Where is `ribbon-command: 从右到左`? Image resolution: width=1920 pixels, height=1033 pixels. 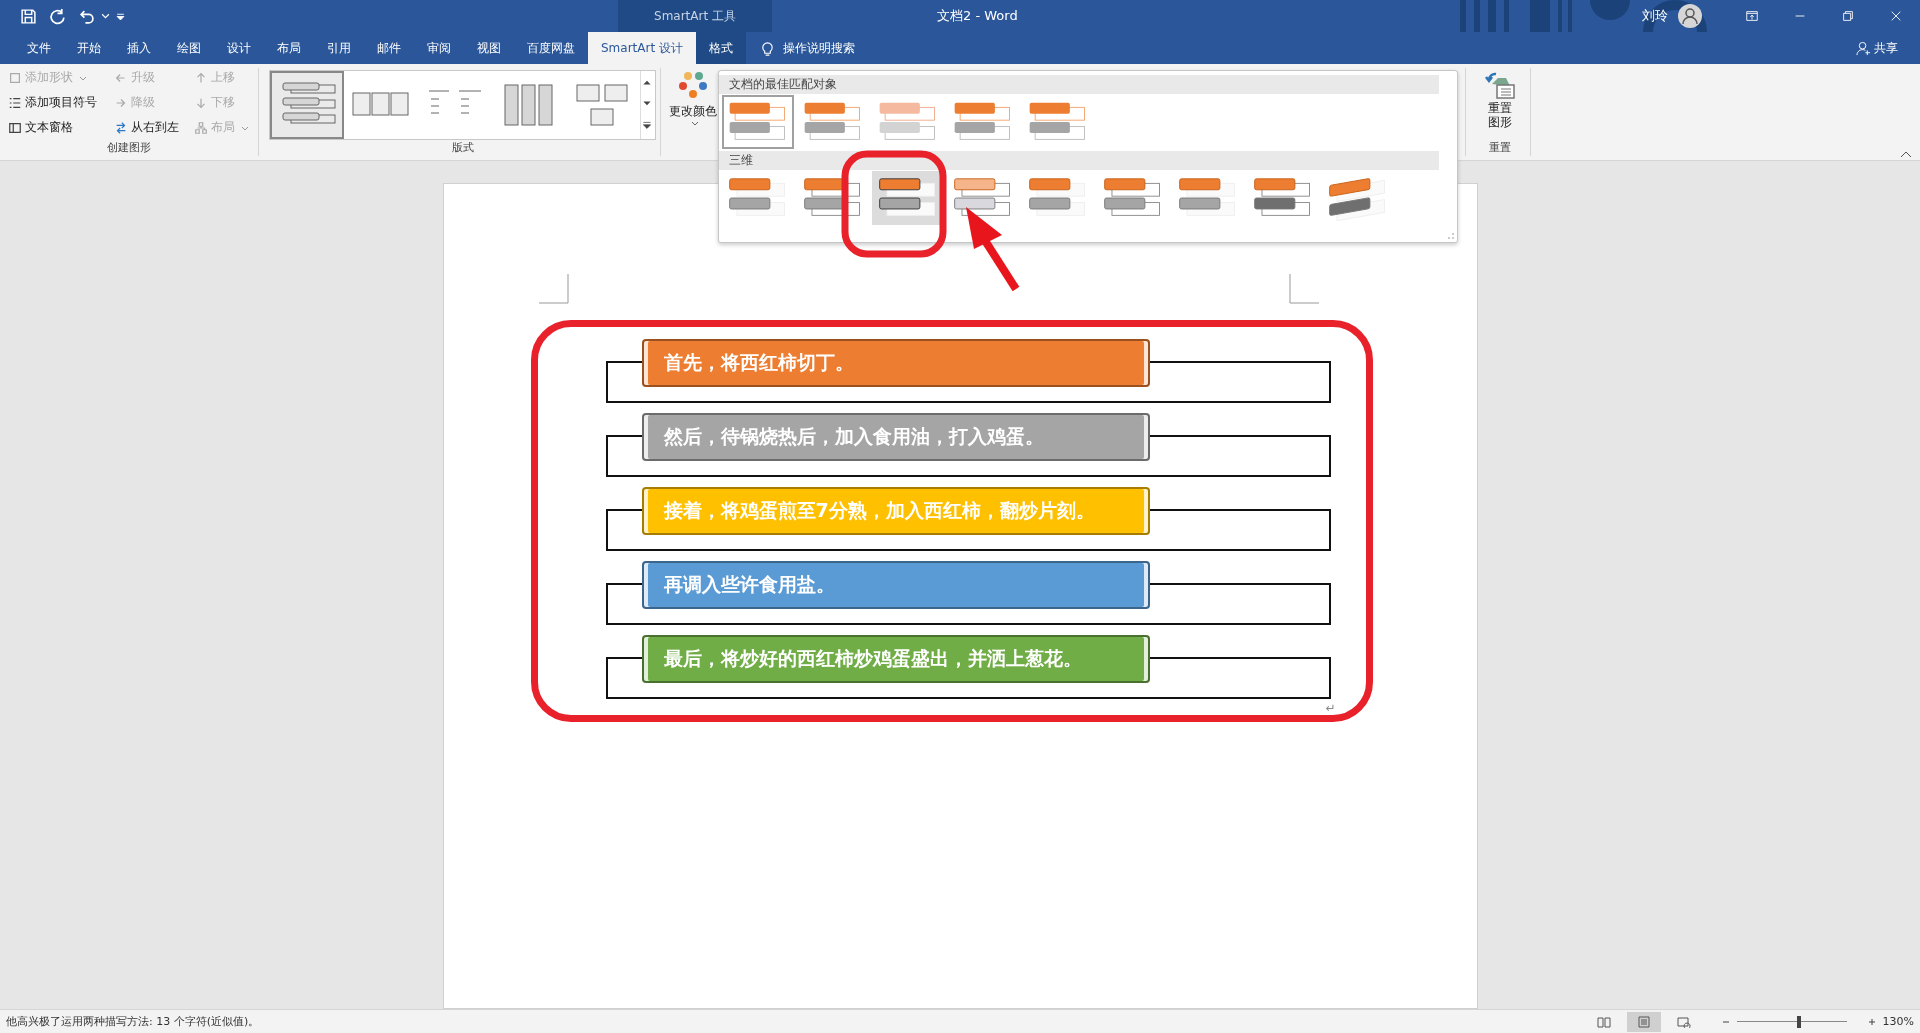
ribbon-command: 从右到左 is located at coordinates (151, 127).